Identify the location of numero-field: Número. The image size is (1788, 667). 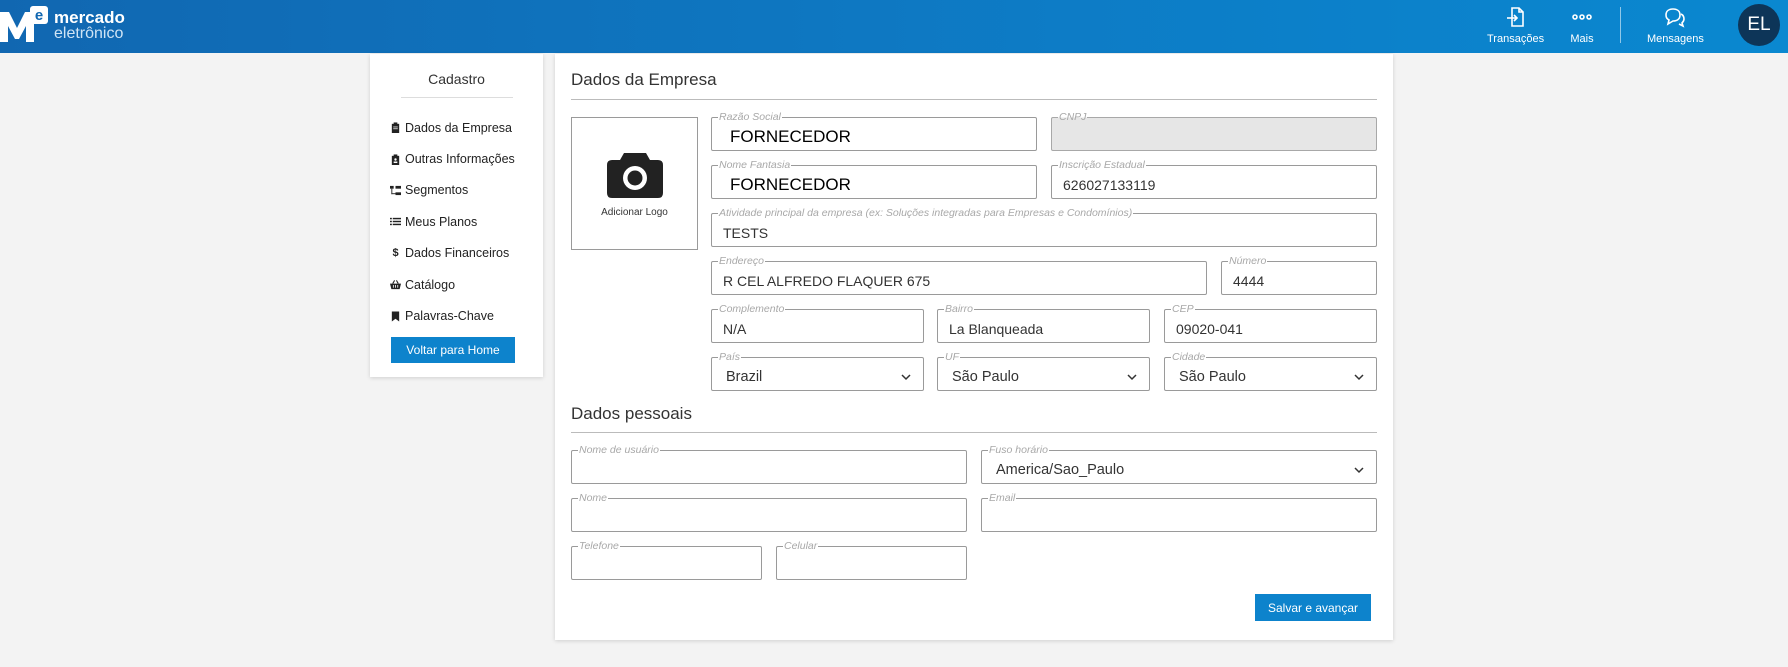
(1299, 275).